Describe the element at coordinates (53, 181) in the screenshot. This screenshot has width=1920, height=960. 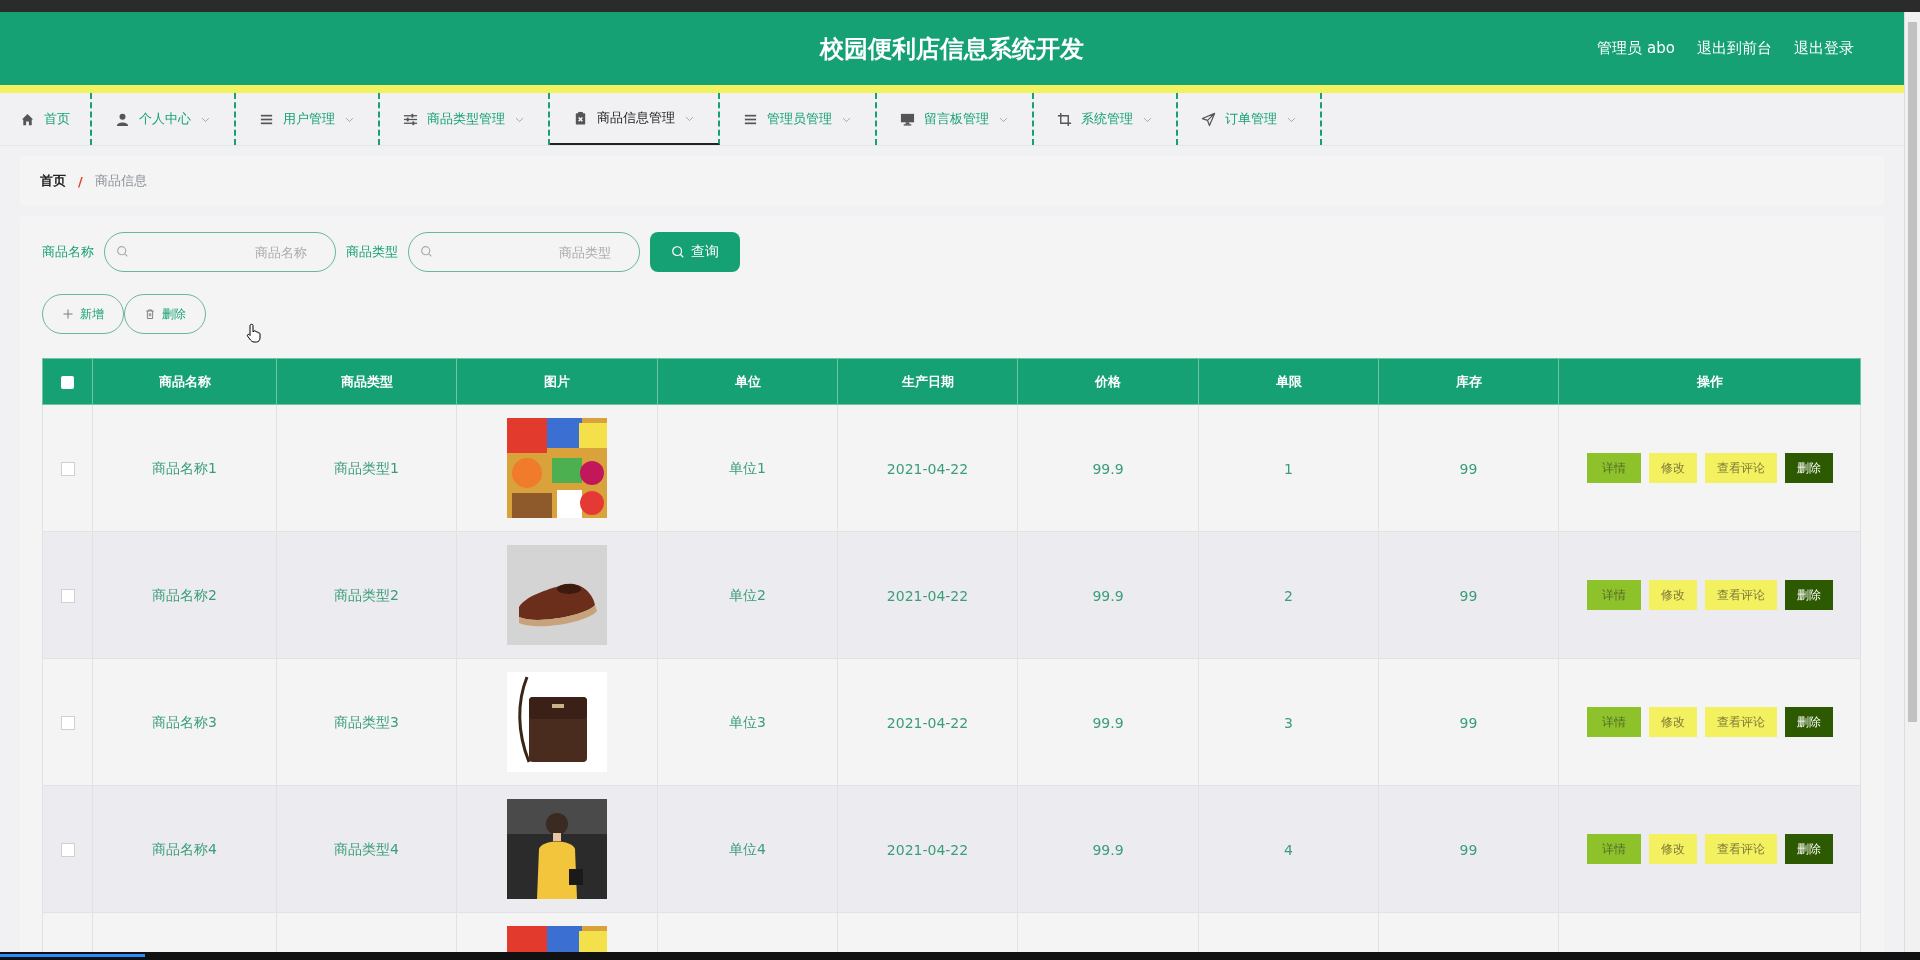
I see `breadcrumb-link: 首页` at that location.